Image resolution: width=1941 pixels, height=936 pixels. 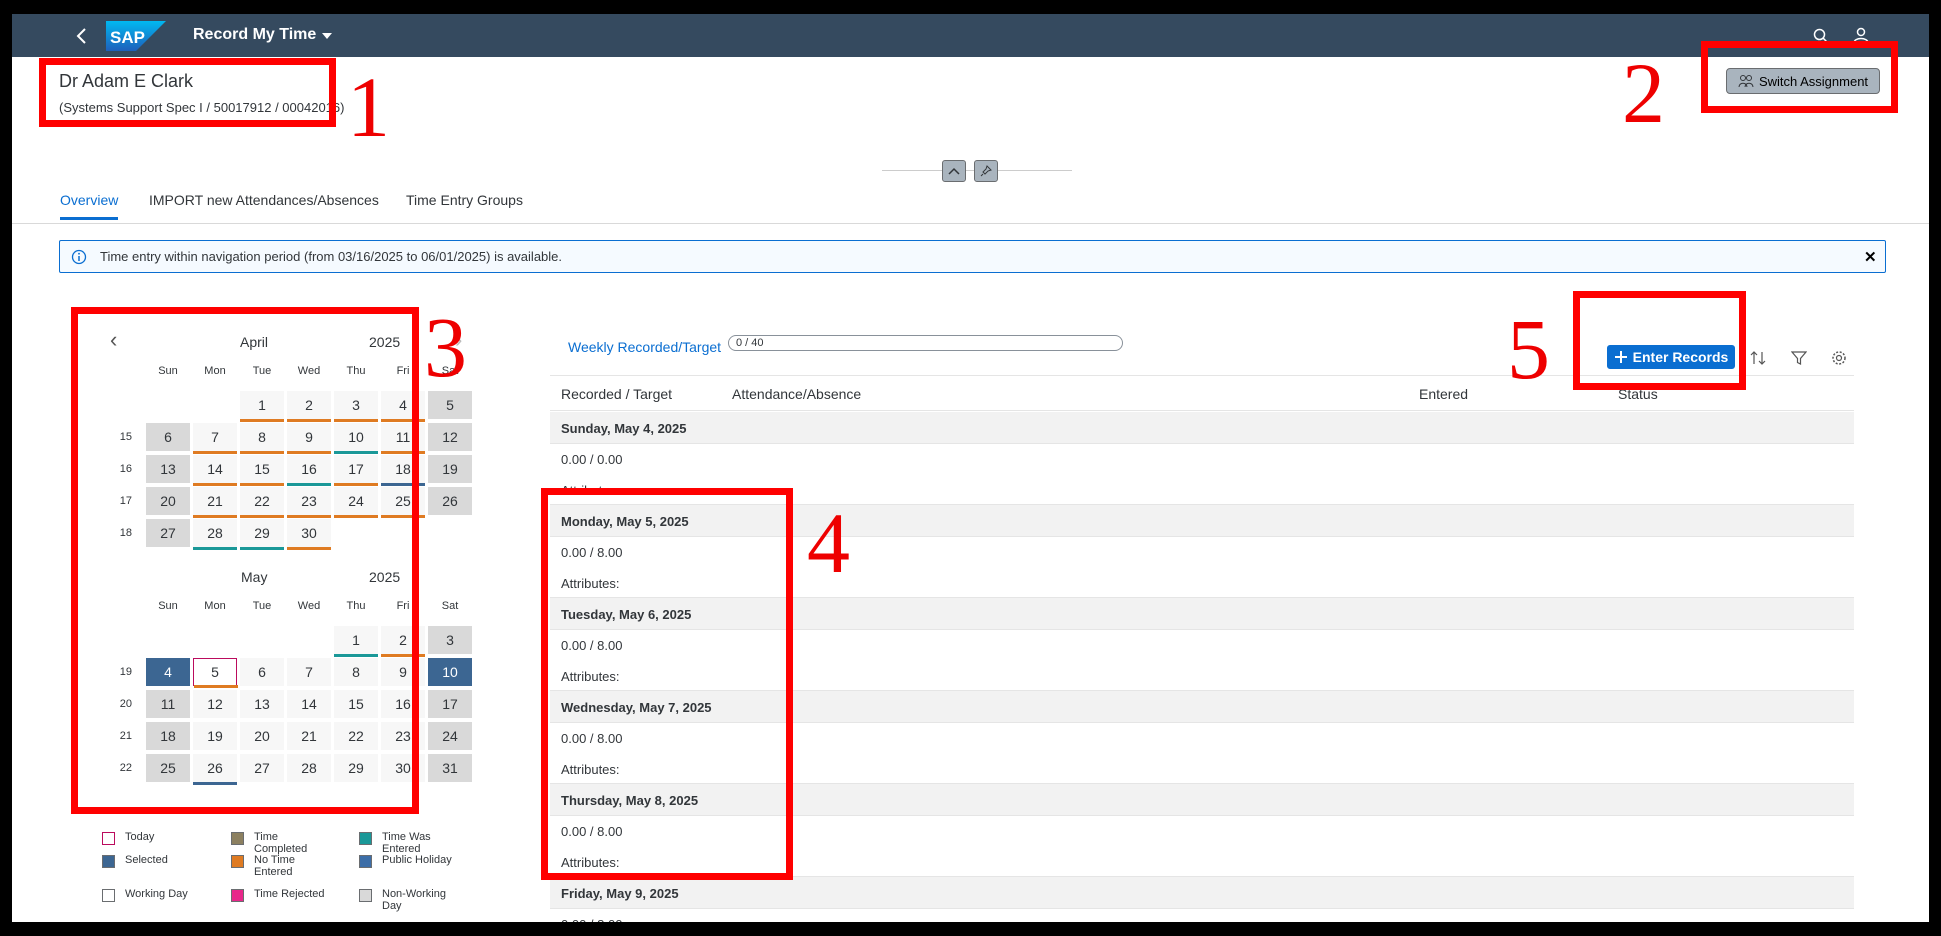 What do you see at coordinates (127, 37) in the screenshot?
I see `svg-text: SAP` at bounding box center [127, 37].